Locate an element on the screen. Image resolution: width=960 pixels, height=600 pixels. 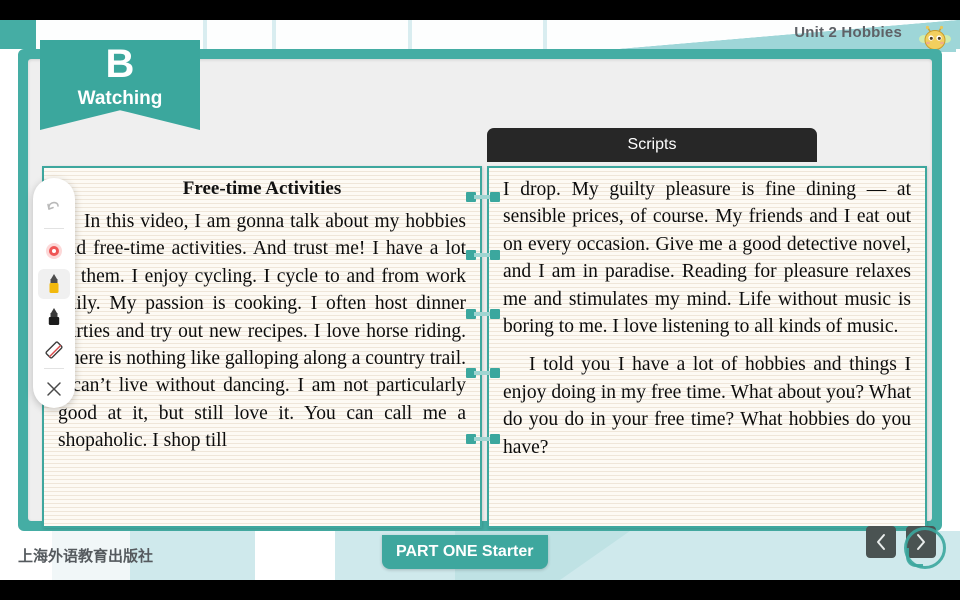
laser-pointer-button is located at coordinates (54, 251).